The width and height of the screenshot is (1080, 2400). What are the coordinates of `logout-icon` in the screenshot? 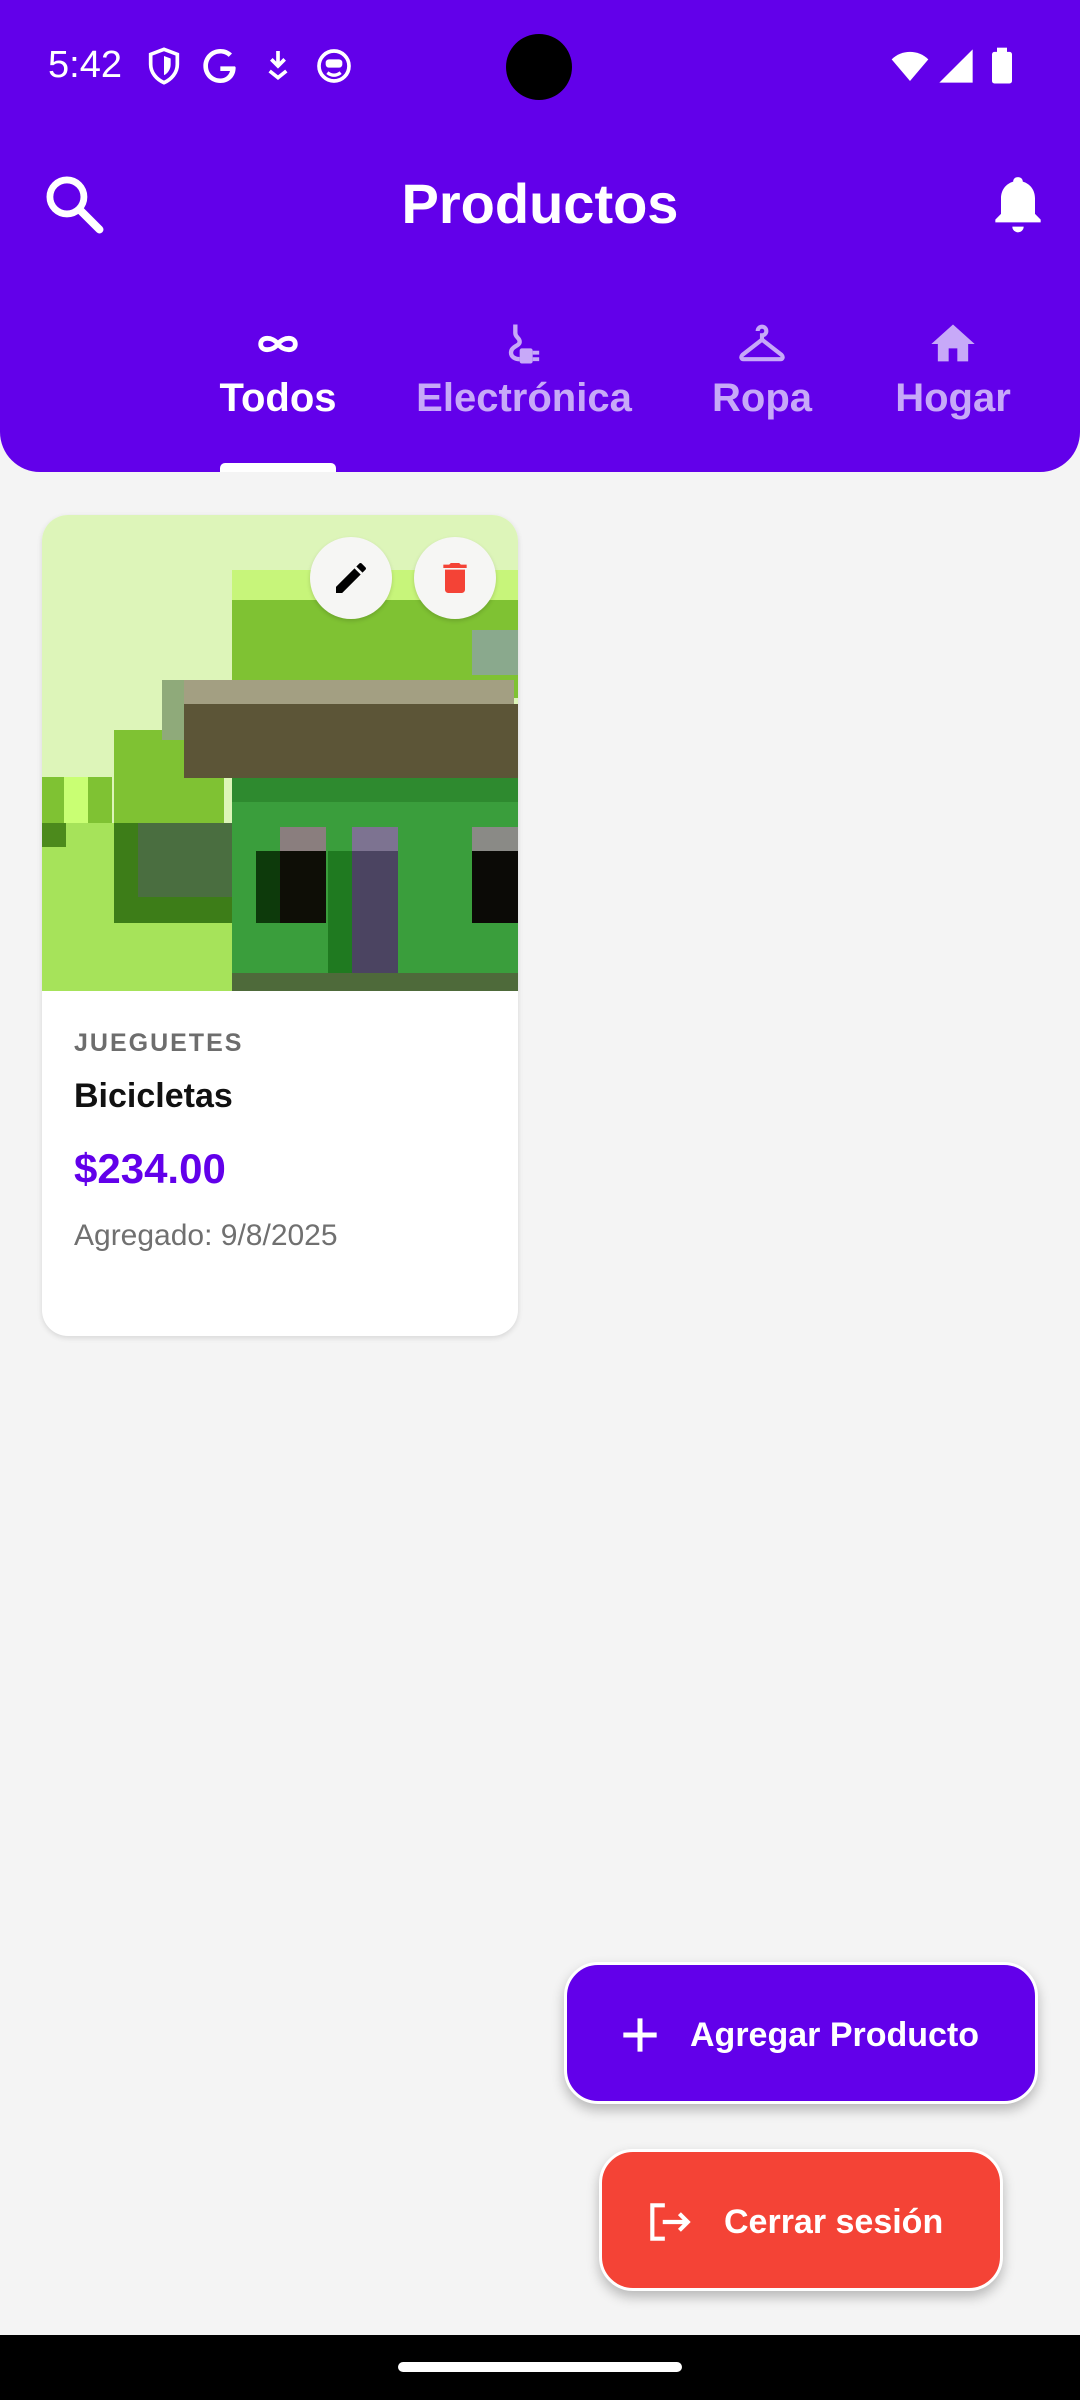 It's located at (670, 2222).